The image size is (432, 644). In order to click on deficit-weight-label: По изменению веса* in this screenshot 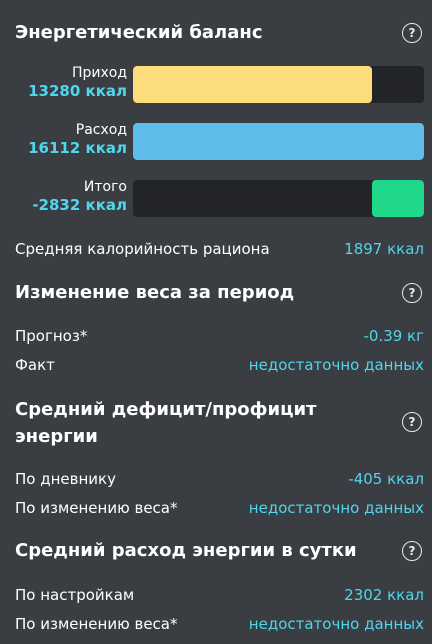, I will do `click(96, 508)`.